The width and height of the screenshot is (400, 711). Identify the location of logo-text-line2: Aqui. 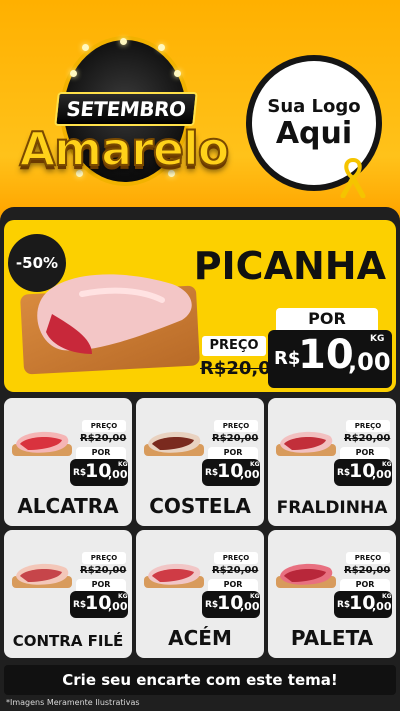
(314, 133).